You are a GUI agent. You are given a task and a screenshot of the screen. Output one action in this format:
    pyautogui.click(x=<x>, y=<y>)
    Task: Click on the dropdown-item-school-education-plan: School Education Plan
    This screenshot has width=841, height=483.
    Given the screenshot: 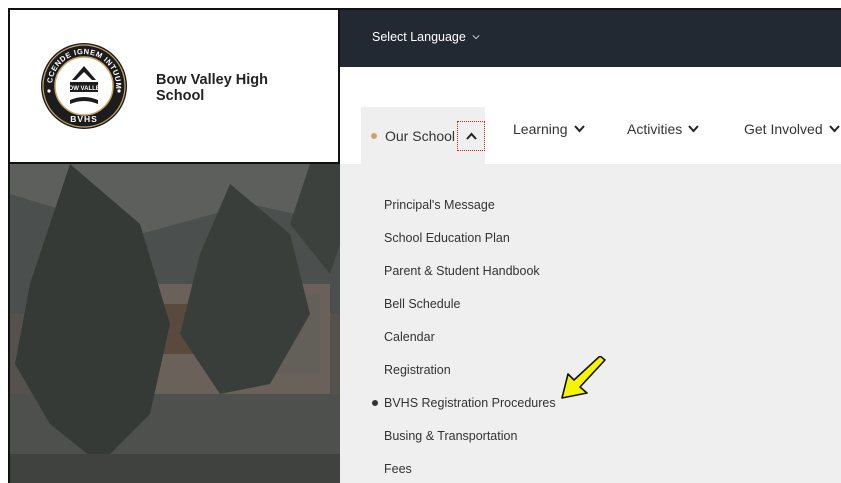 What is the action you would take?
    pyautogui.click(x=470, y=243)
    